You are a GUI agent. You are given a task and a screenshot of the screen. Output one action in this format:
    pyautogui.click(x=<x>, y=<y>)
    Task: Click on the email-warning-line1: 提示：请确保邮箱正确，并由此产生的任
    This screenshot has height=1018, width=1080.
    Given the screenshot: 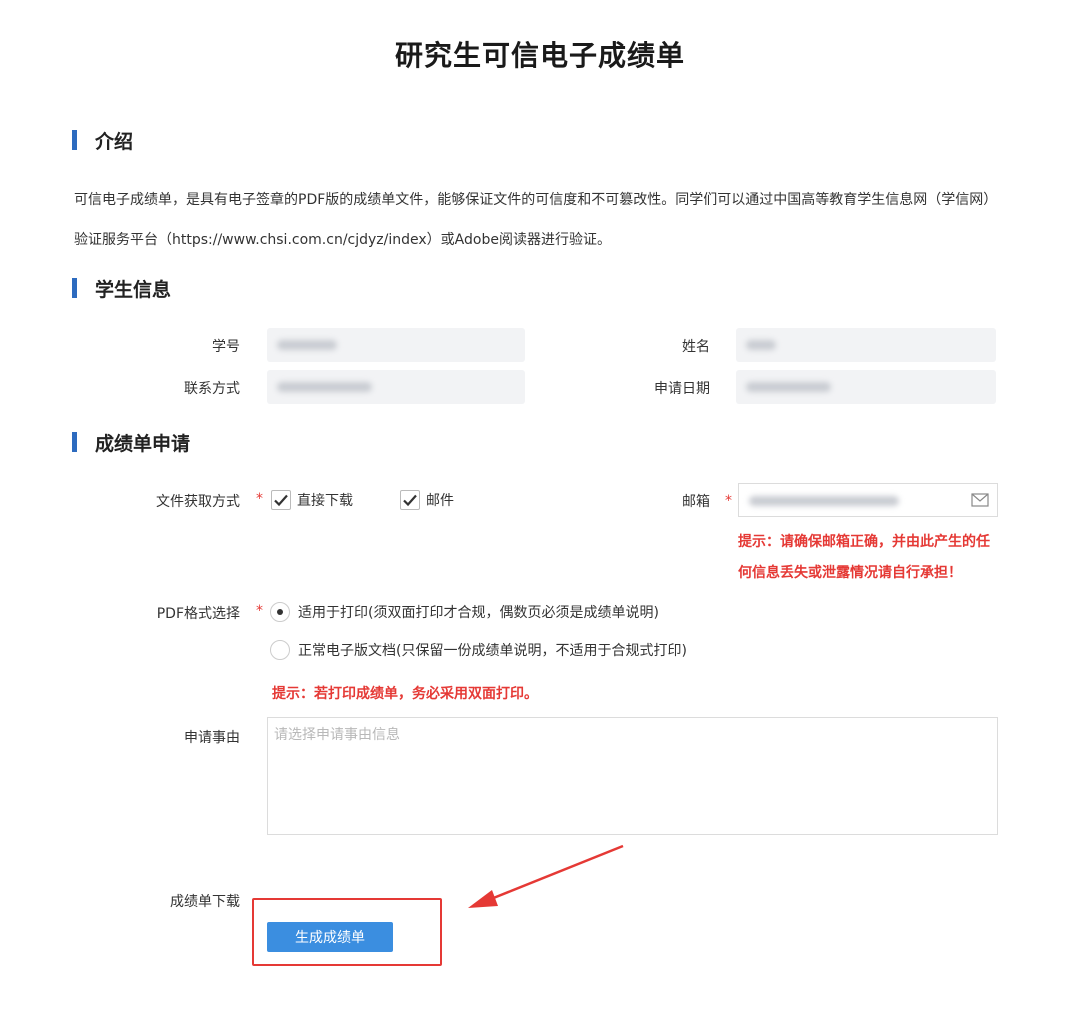 What is the action you would take?
    pyautogui.click(x=864, y=542)
    